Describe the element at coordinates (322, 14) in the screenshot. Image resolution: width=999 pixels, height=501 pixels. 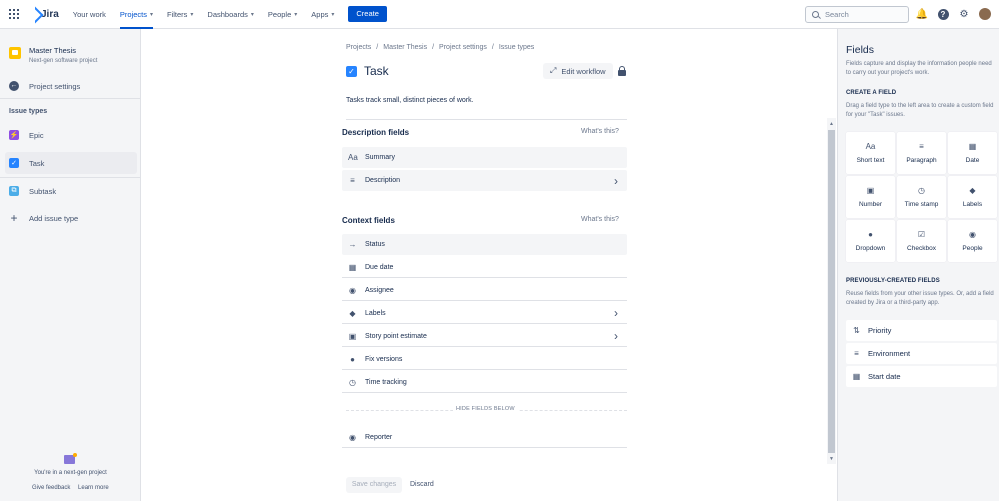
I see `nav-apps: Apps ▾` at that location.